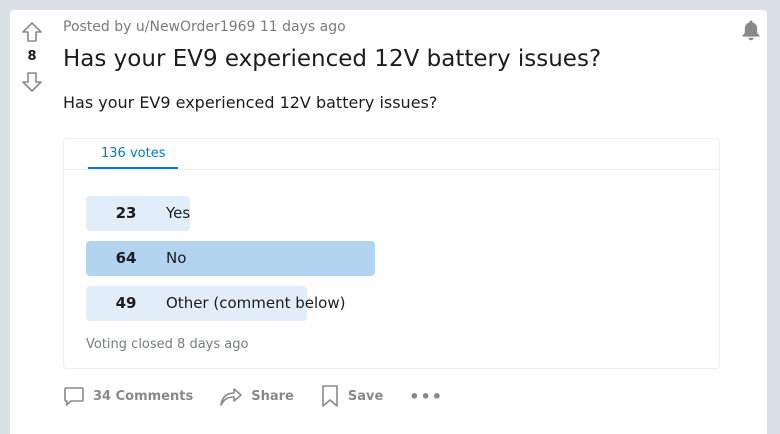  I want to click on poll-option-yes: 23 Yes, so click(386, 213).